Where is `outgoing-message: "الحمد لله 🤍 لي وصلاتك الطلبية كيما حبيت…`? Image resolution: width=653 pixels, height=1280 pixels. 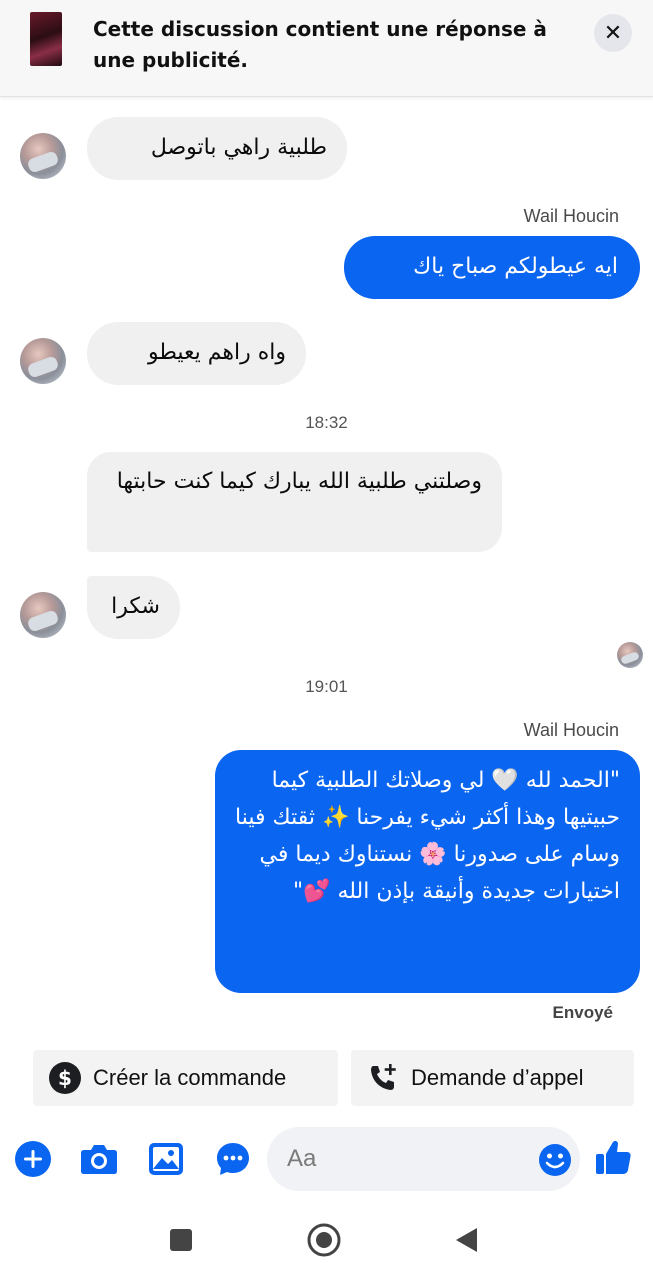 outgoing-message: "الحمد لله 🤍 لي وصلاتك الطلبية كيما حبيت… is located at coordinates (427, 871).